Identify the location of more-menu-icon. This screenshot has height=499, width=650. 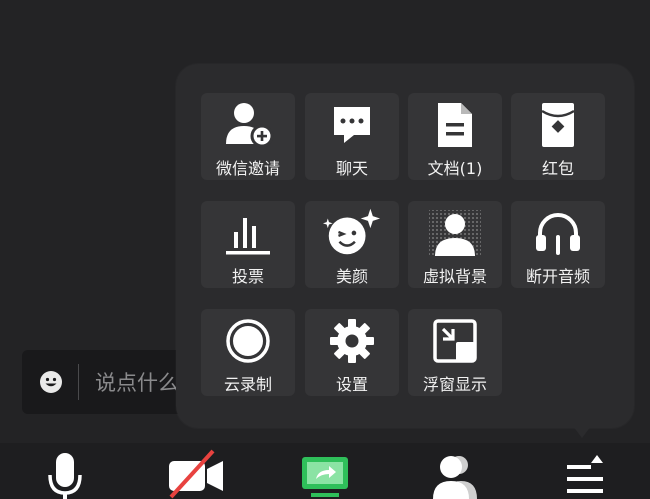
(585, 471).